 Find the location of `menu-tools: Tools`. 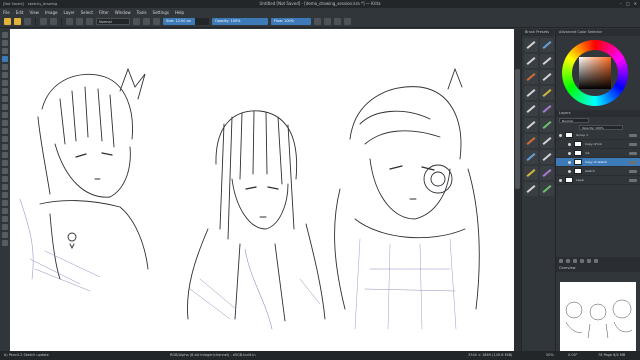

menu-tools: Tools is located at coordinates (142, 12).